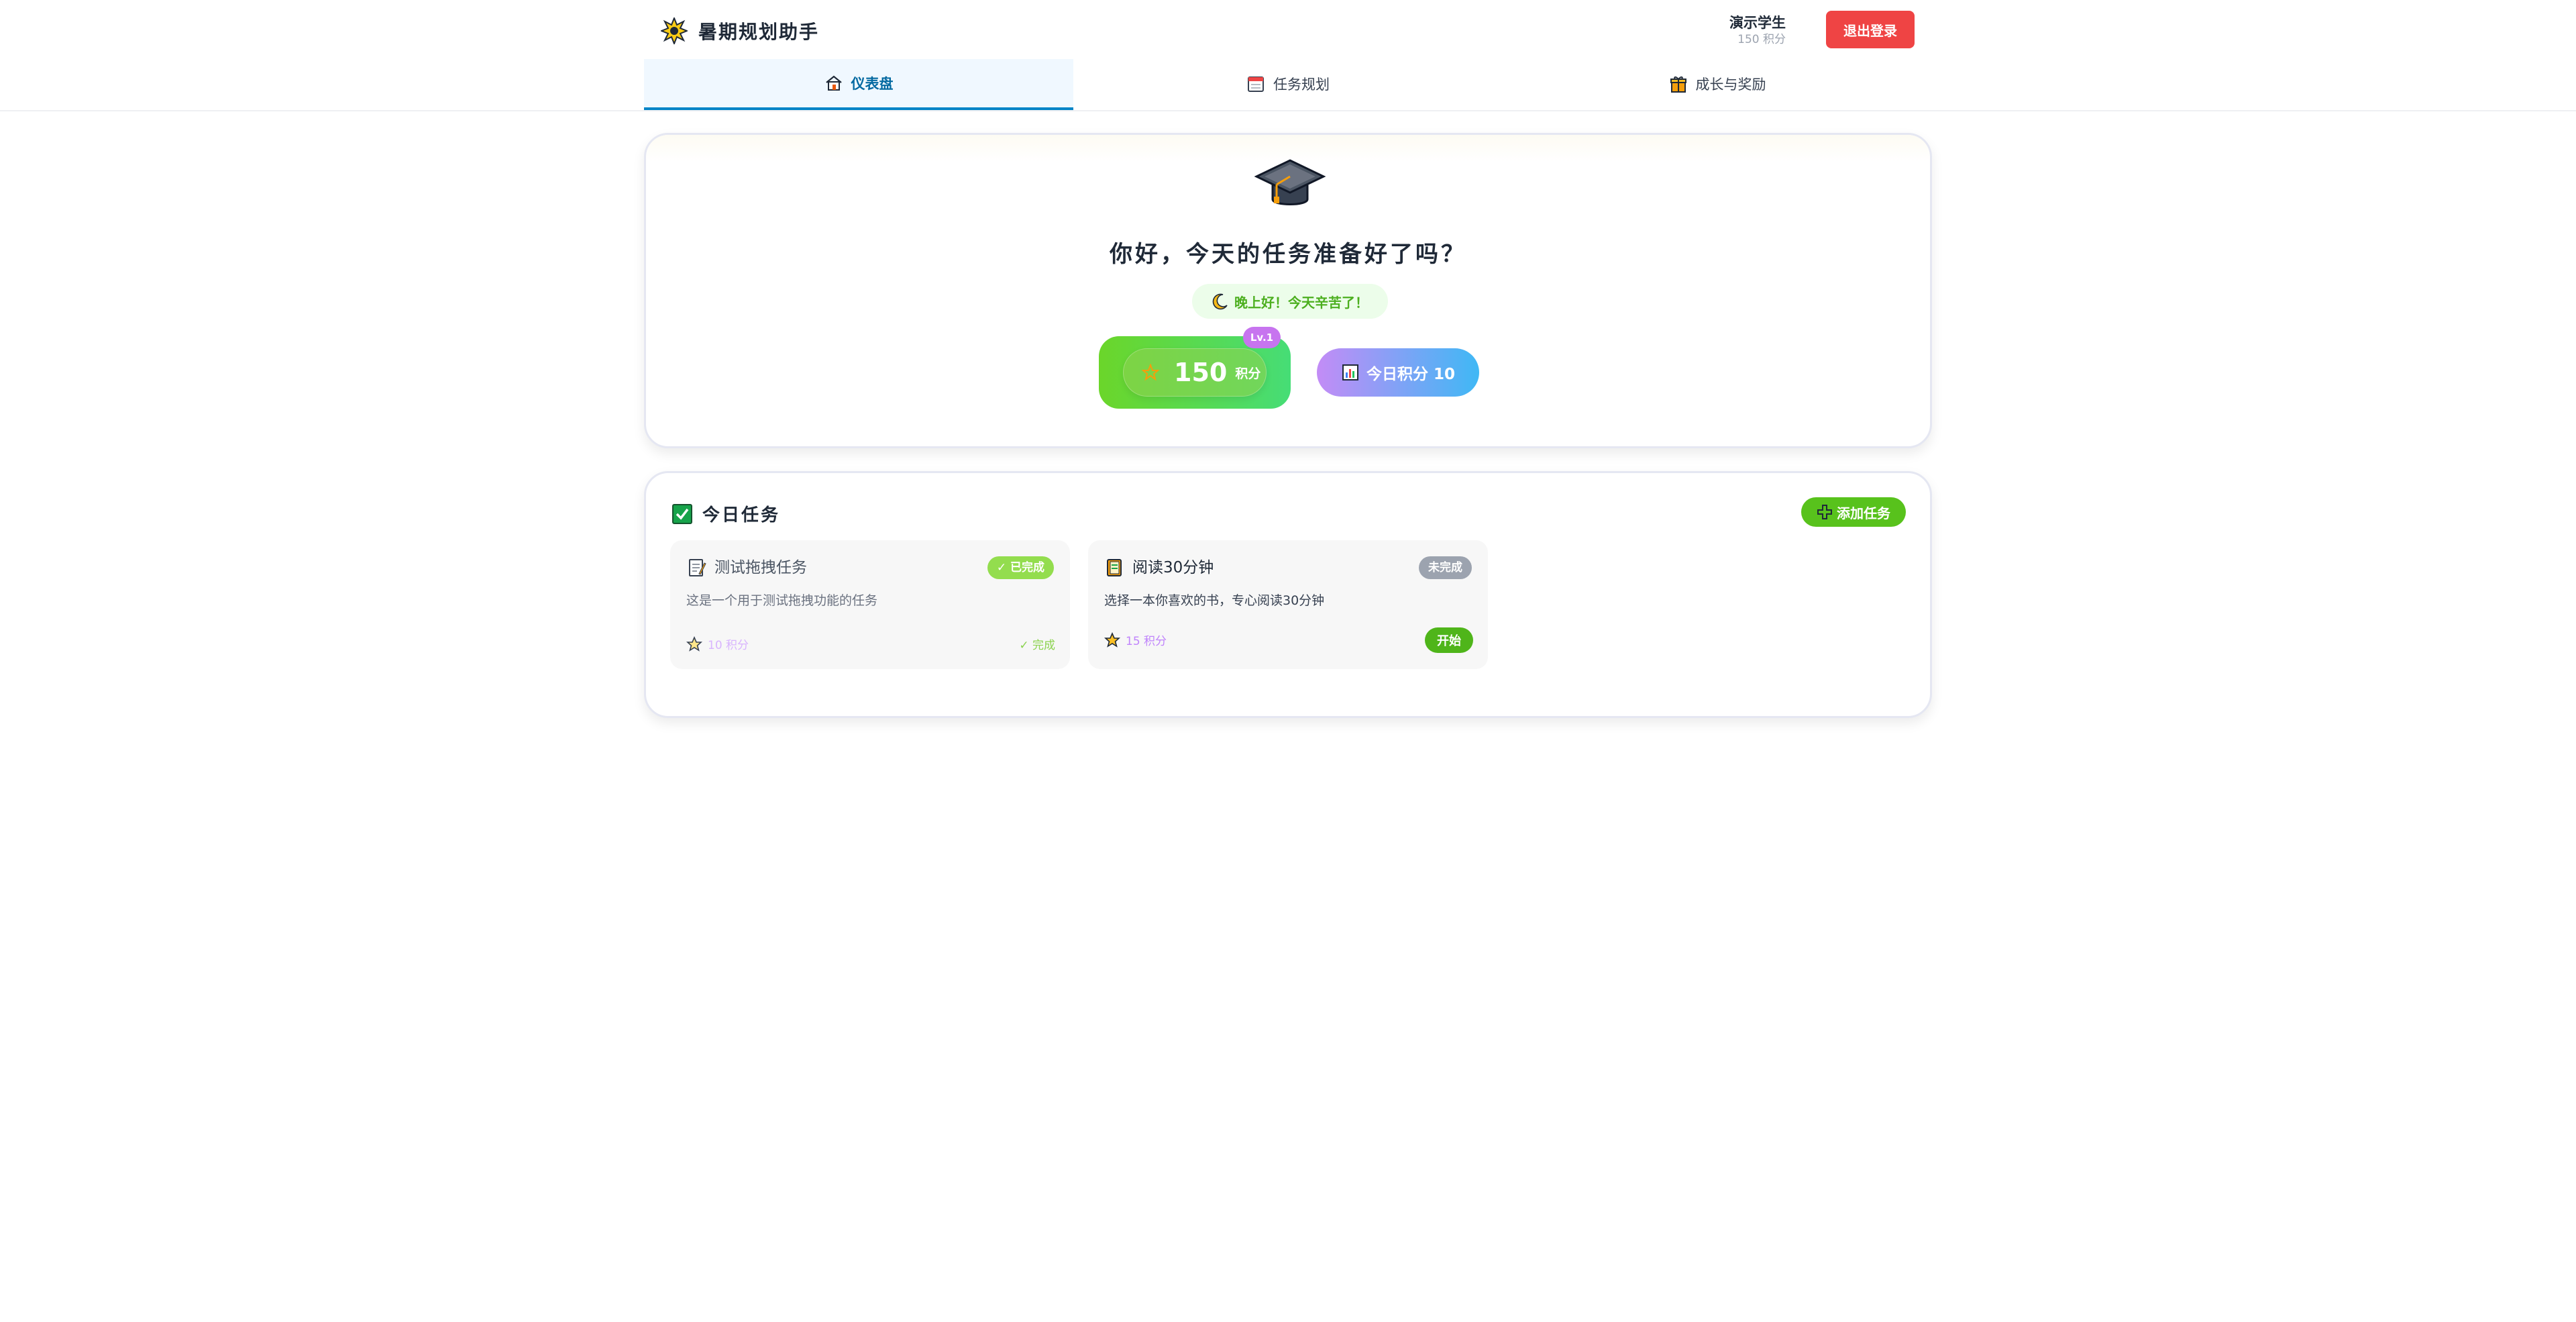 The height and width of the screenshot is (1322, 2576). I want to click on evening-badge: 晚上好！今天辛苦了！, so click(1290, 301).